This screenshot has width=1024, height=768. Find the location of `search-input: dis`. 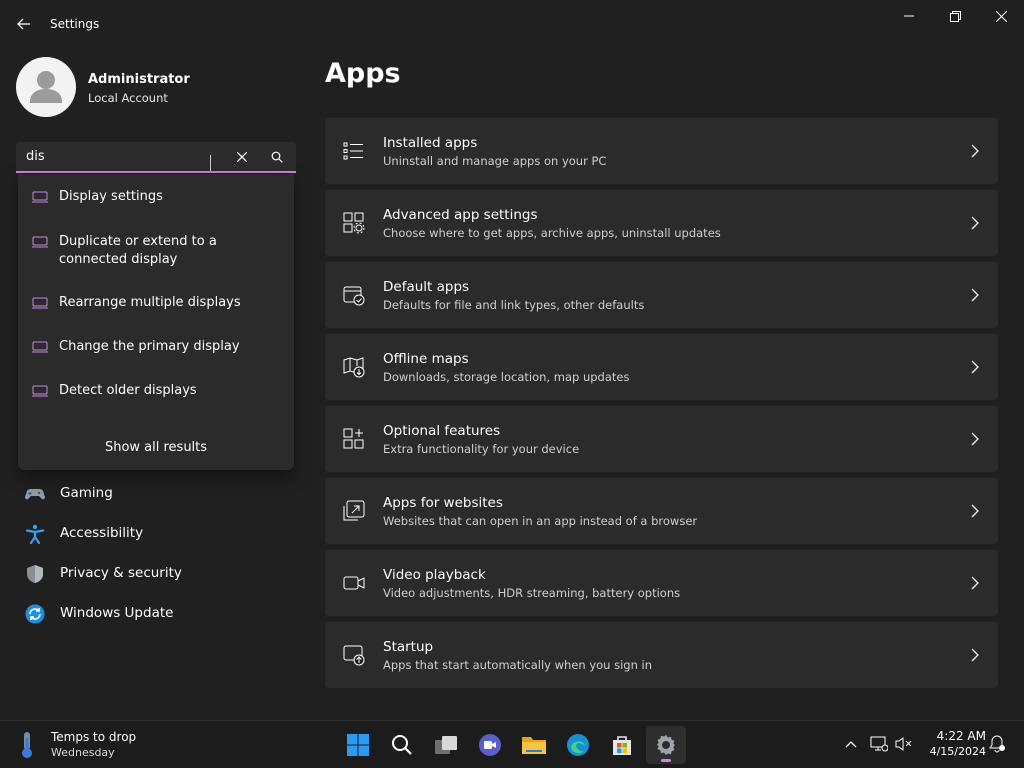

search-input: dis is located at coordinates (156, 157).